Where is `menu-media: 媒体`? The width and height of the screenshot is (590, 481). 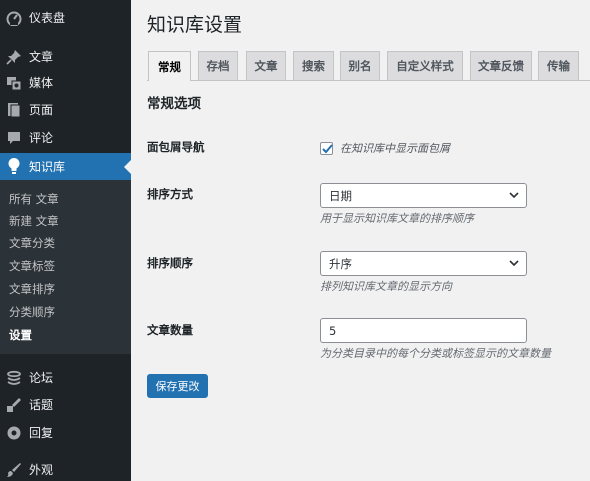
menu-media: 媒体 is located at coordinates (65, 83).